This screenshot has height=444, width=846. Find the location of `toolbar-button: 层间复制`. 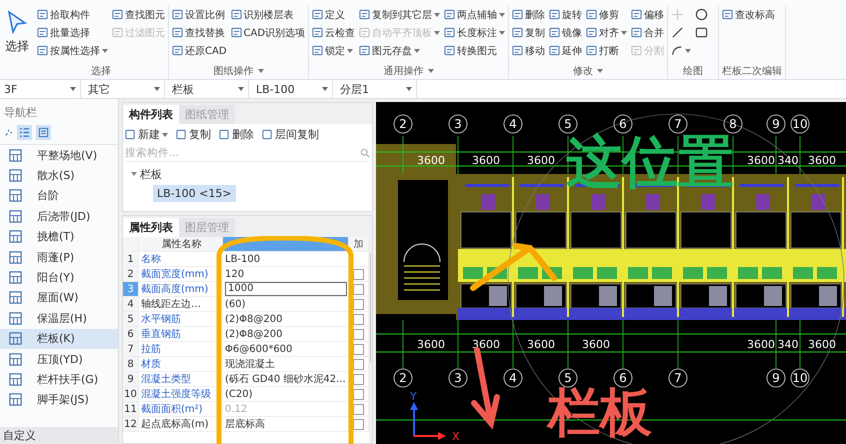

toolbar-button: 层间复制 is located at coordinates (290, 134).